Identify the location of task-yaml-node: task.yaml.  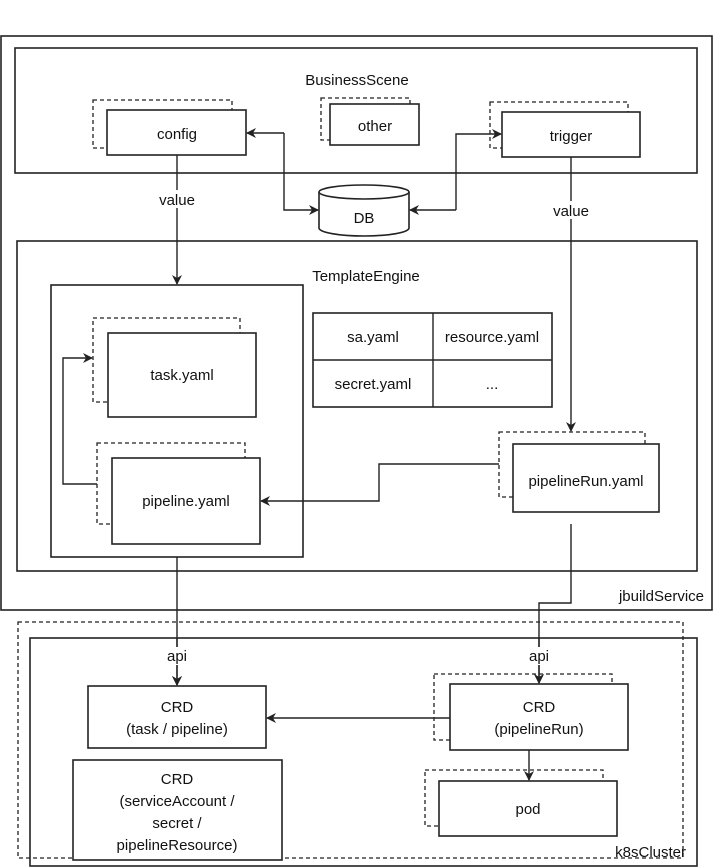
(174, 367).